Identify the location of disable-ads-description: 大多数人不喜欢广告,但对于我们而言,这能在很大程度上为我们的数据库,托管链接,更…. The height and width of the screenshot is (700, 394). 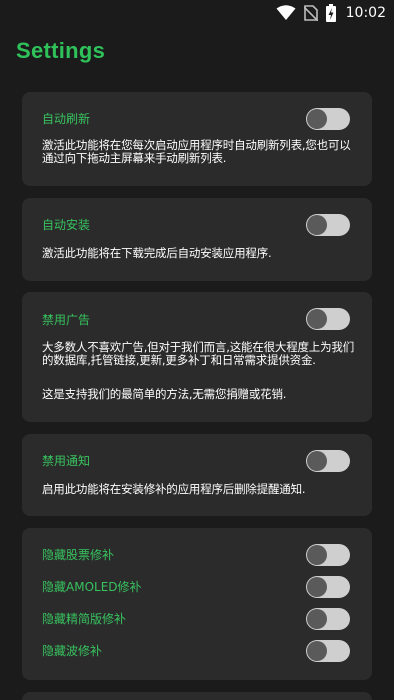
(198, 353).